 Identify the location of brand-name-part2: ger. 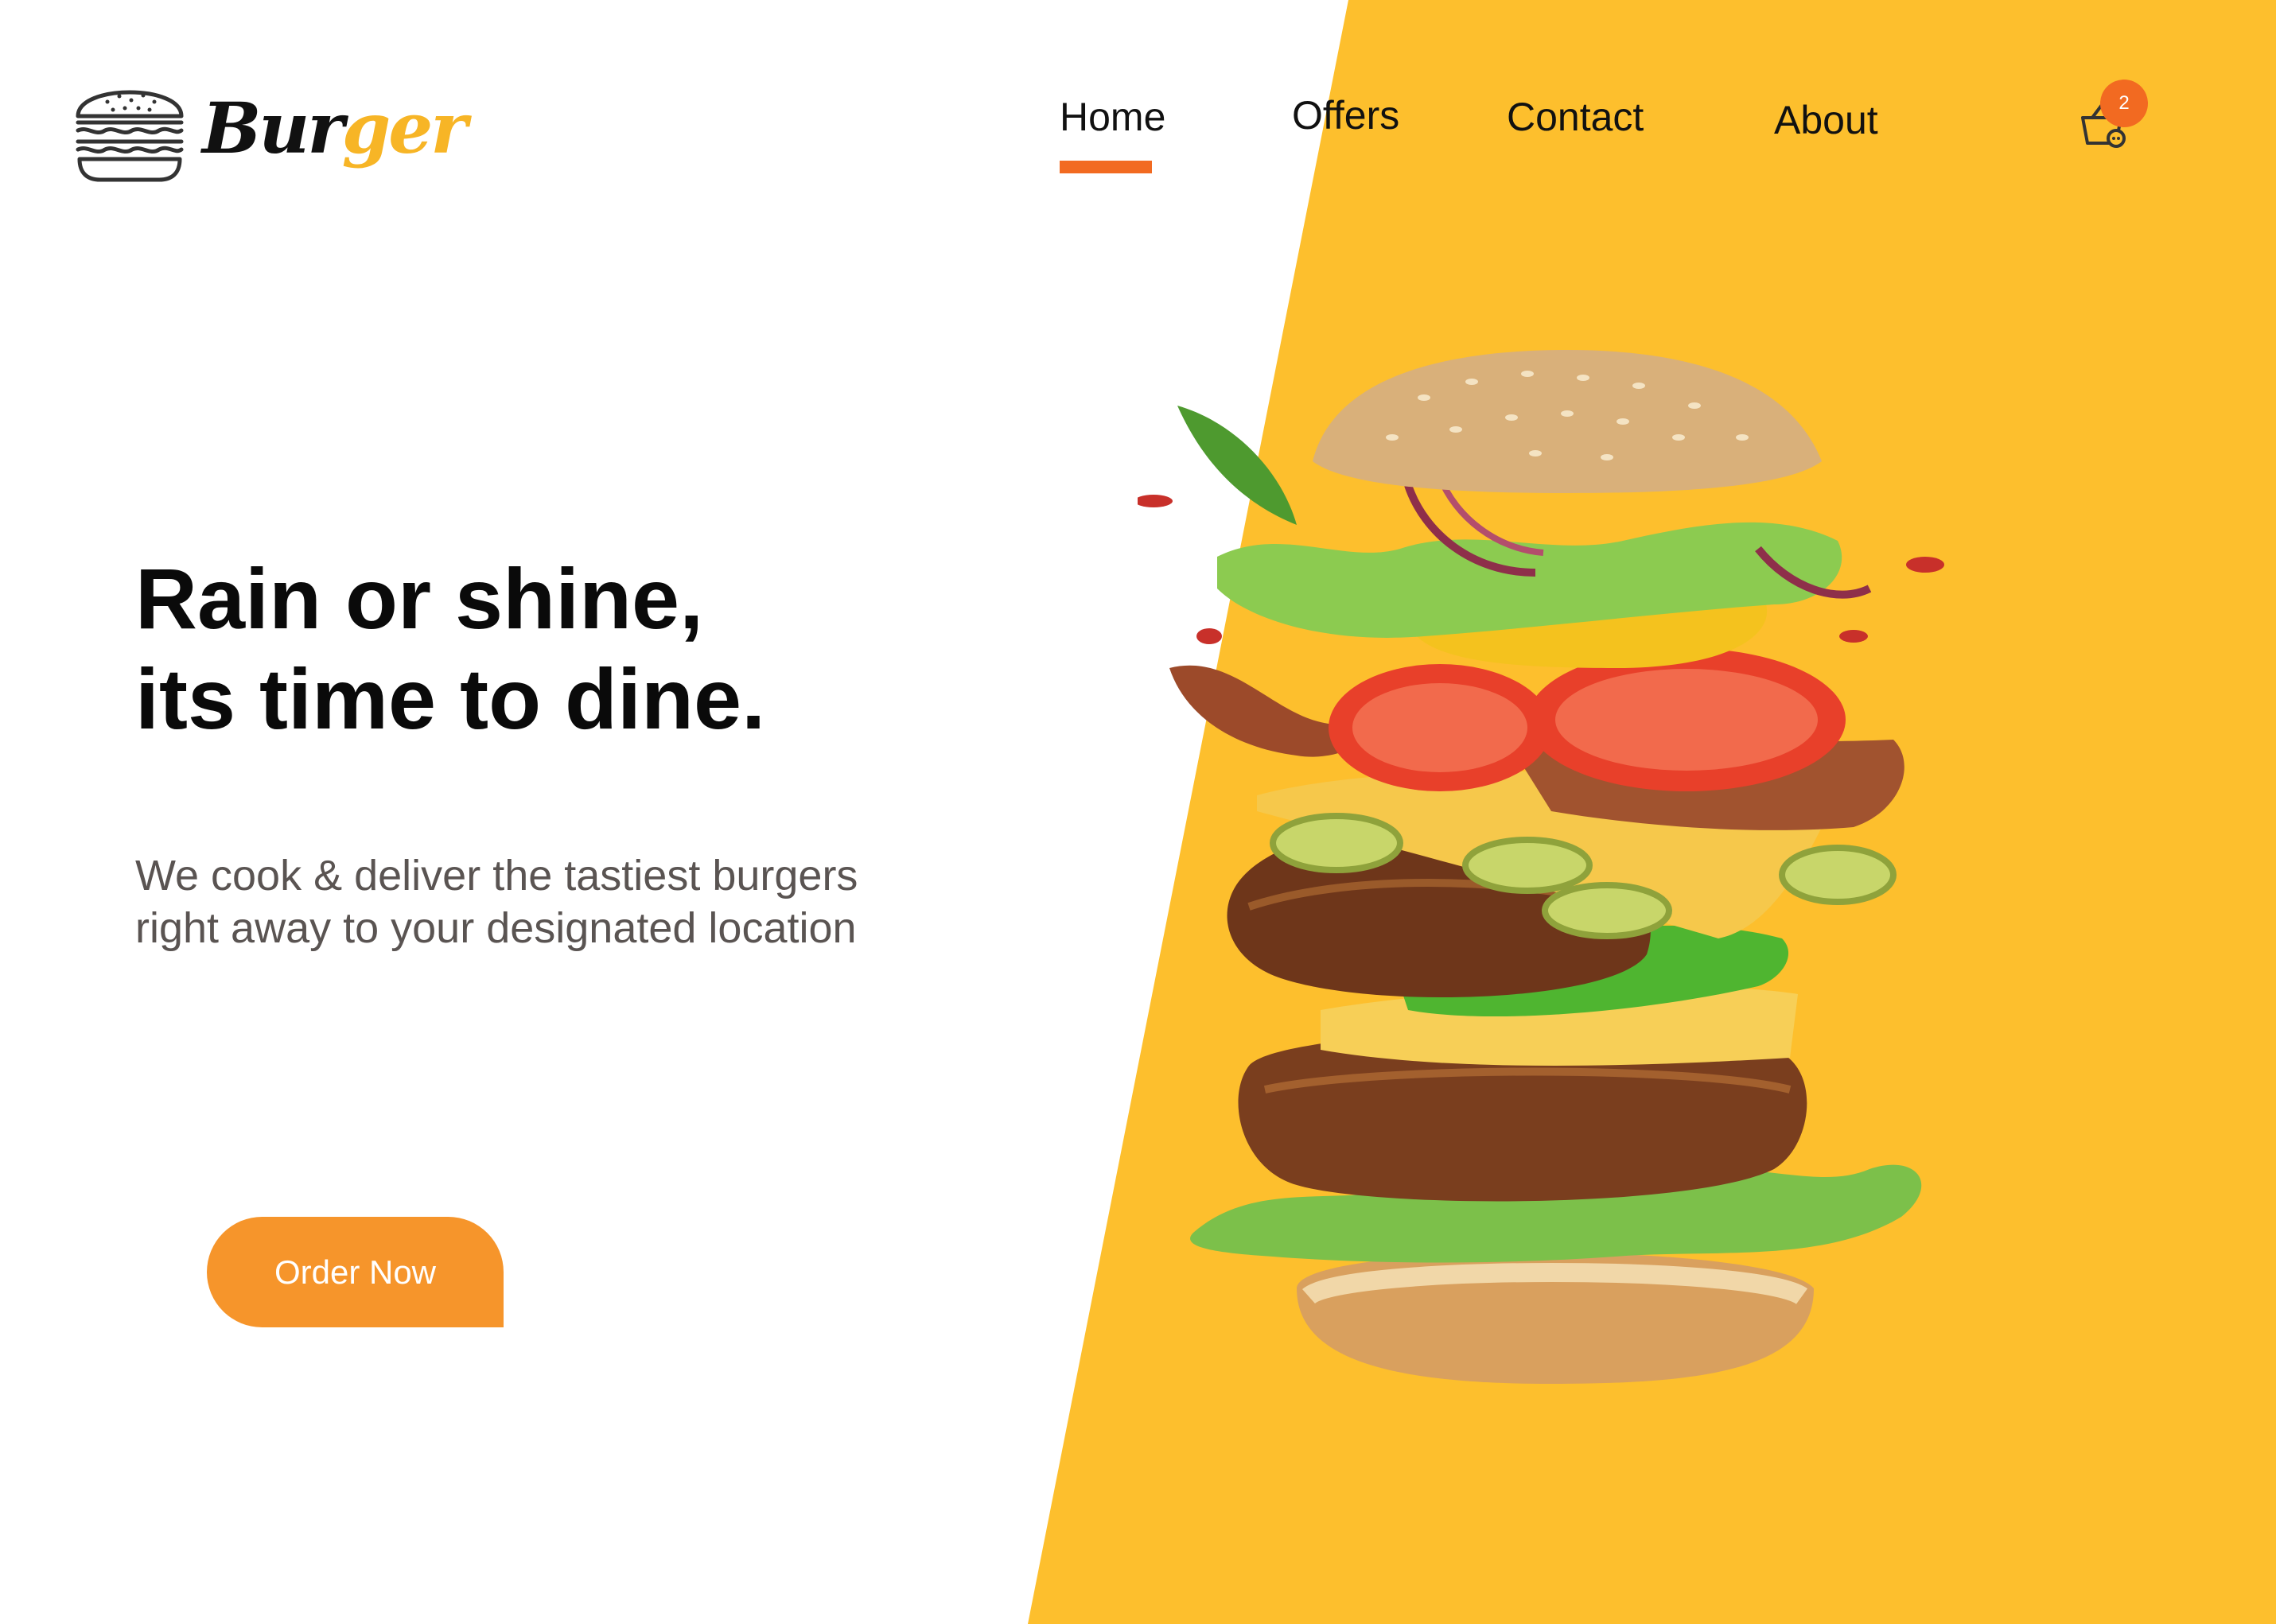
(404, 128).